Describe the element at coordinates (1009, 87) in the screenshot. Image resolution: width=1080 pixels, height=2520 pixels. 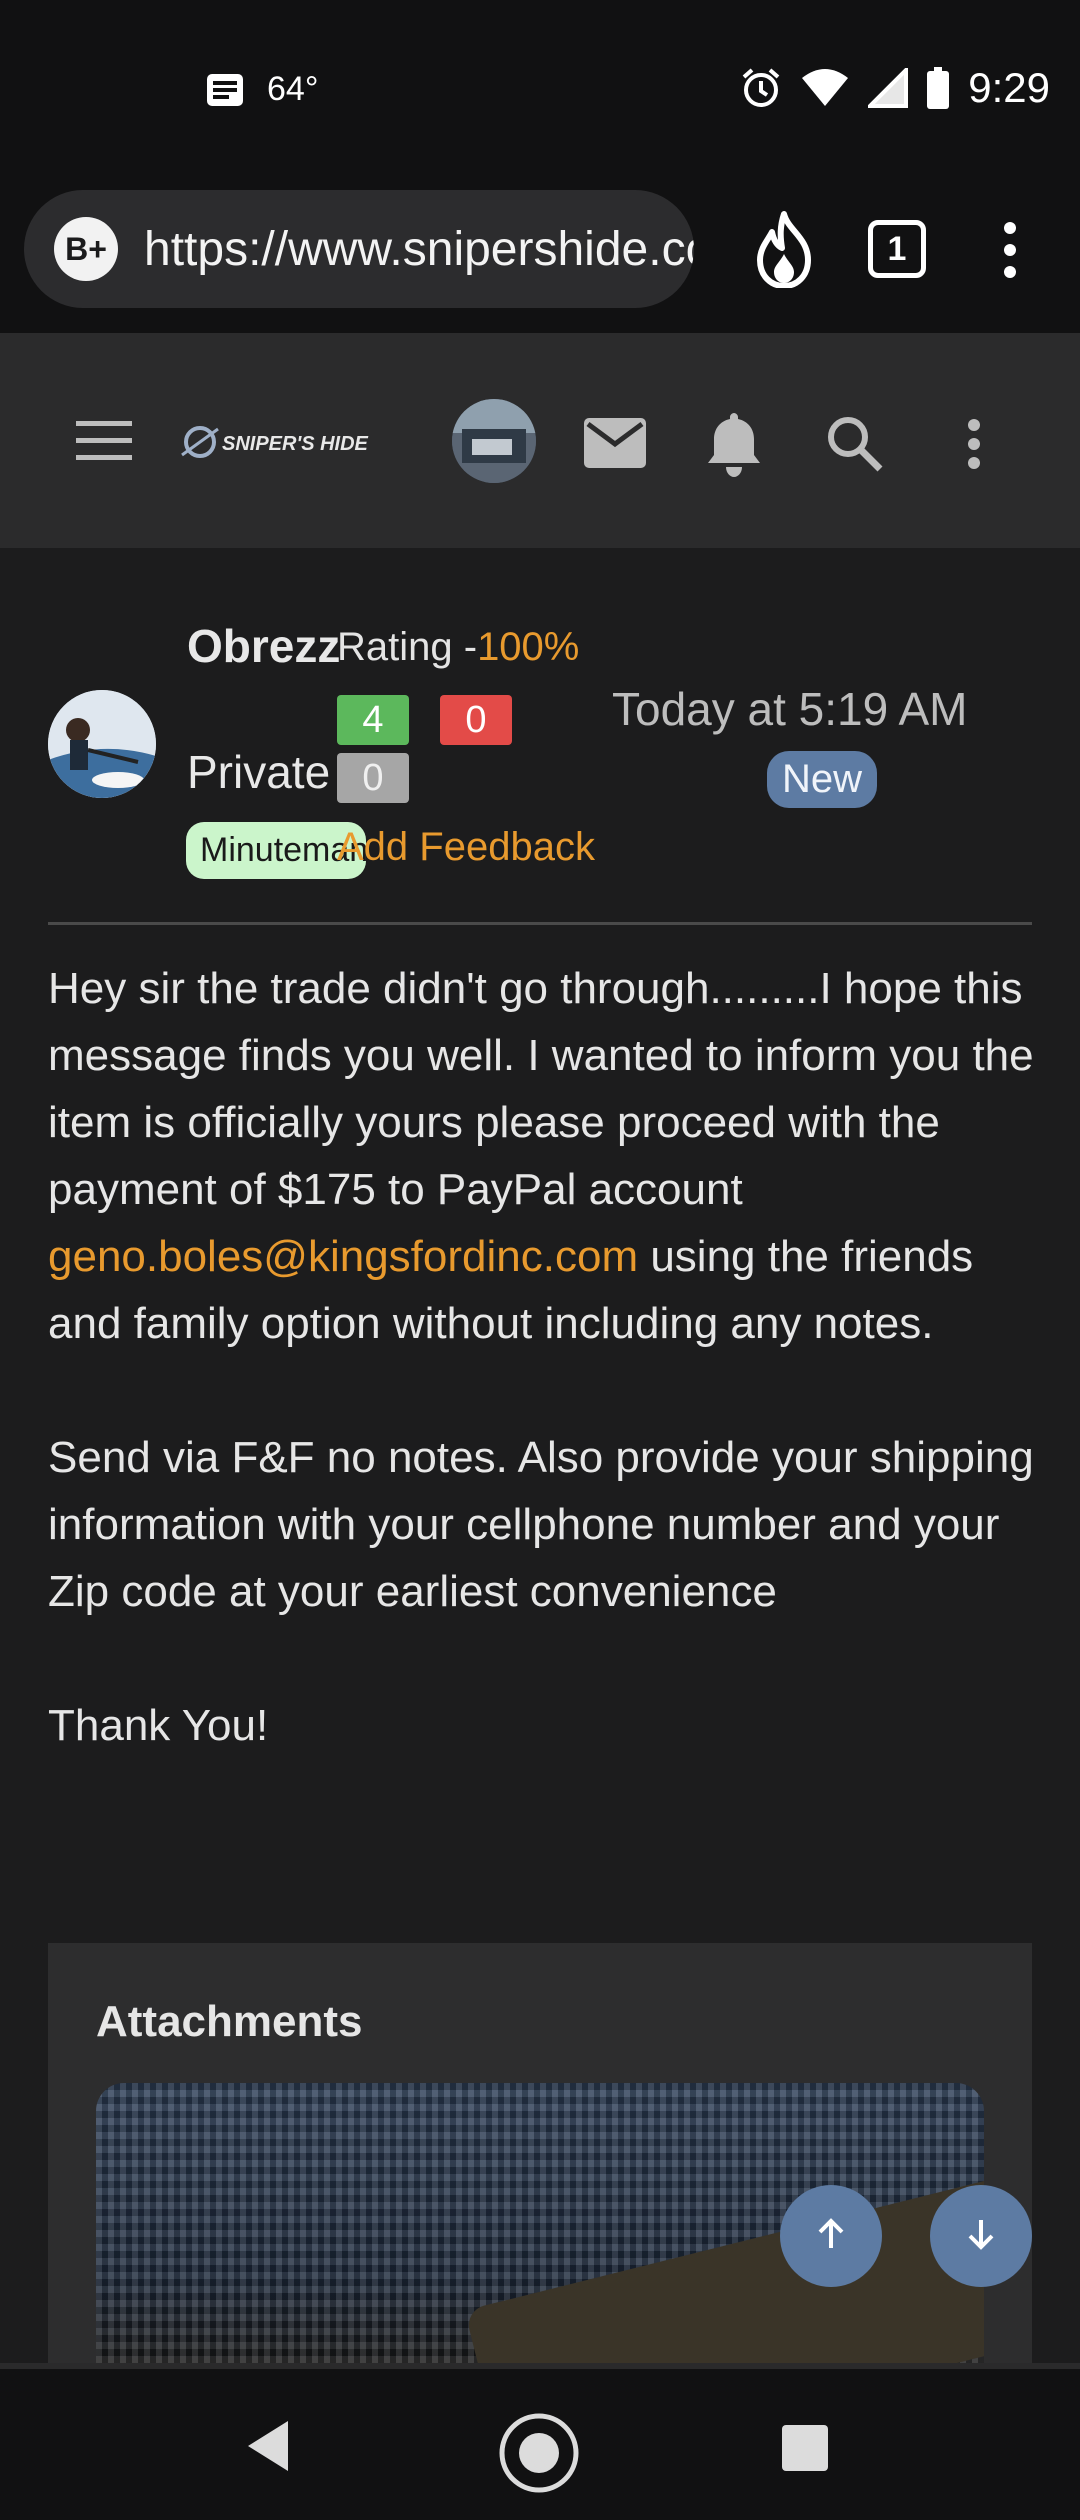
I see `clock-time: 9:29` at that location.